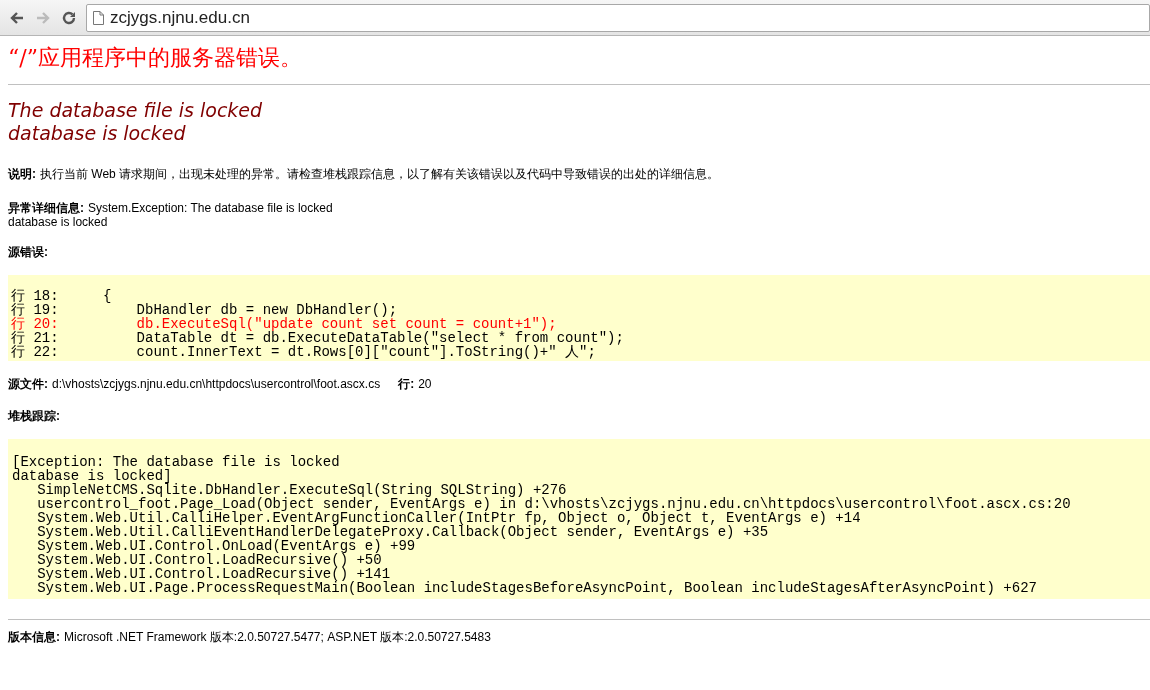 The image size is (1150, 690). What do you see at coordinates (35, 324) in the screenshot?
I see `line-number: 行 20:` at bounding box center [35, 324].